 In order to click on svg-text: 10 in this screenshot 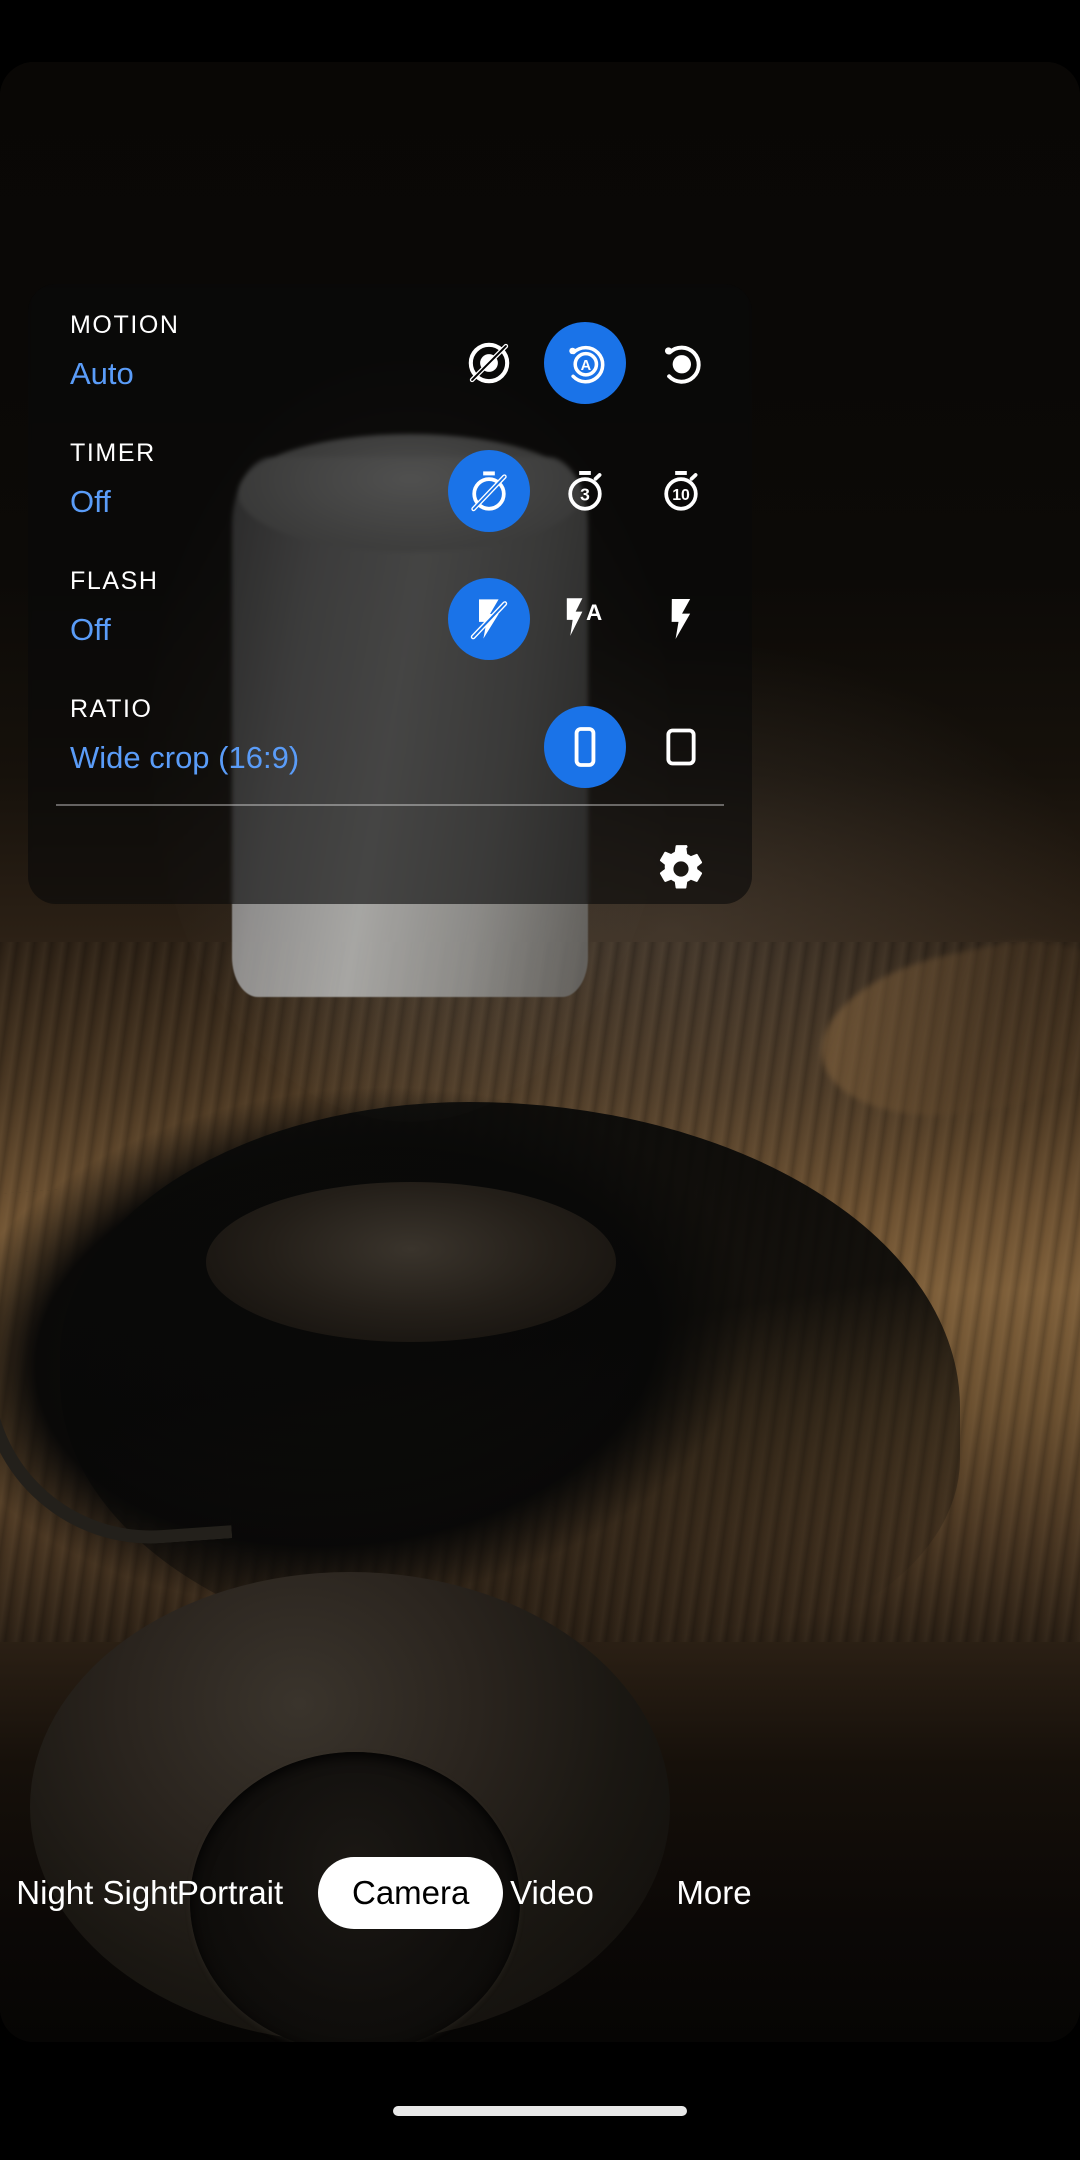, I will do `click(681, 495)`.